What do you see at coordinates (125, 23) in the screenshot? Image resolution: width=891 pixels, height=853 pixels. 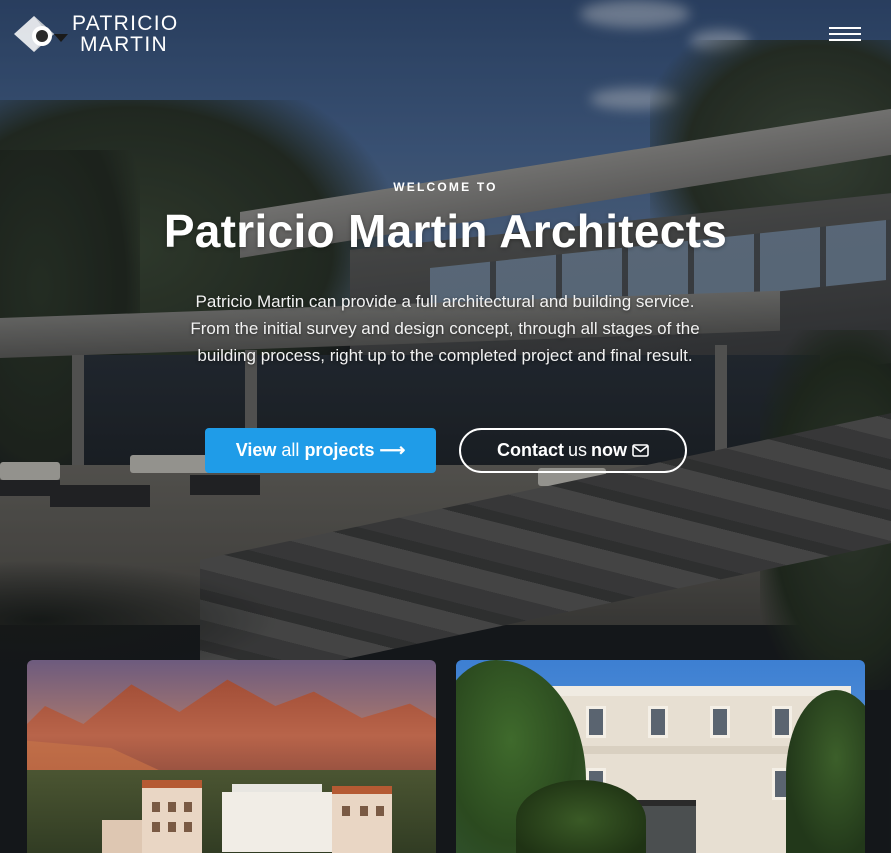 I see `logo-line1: PATRICIO` at bounding box center [125, 23].